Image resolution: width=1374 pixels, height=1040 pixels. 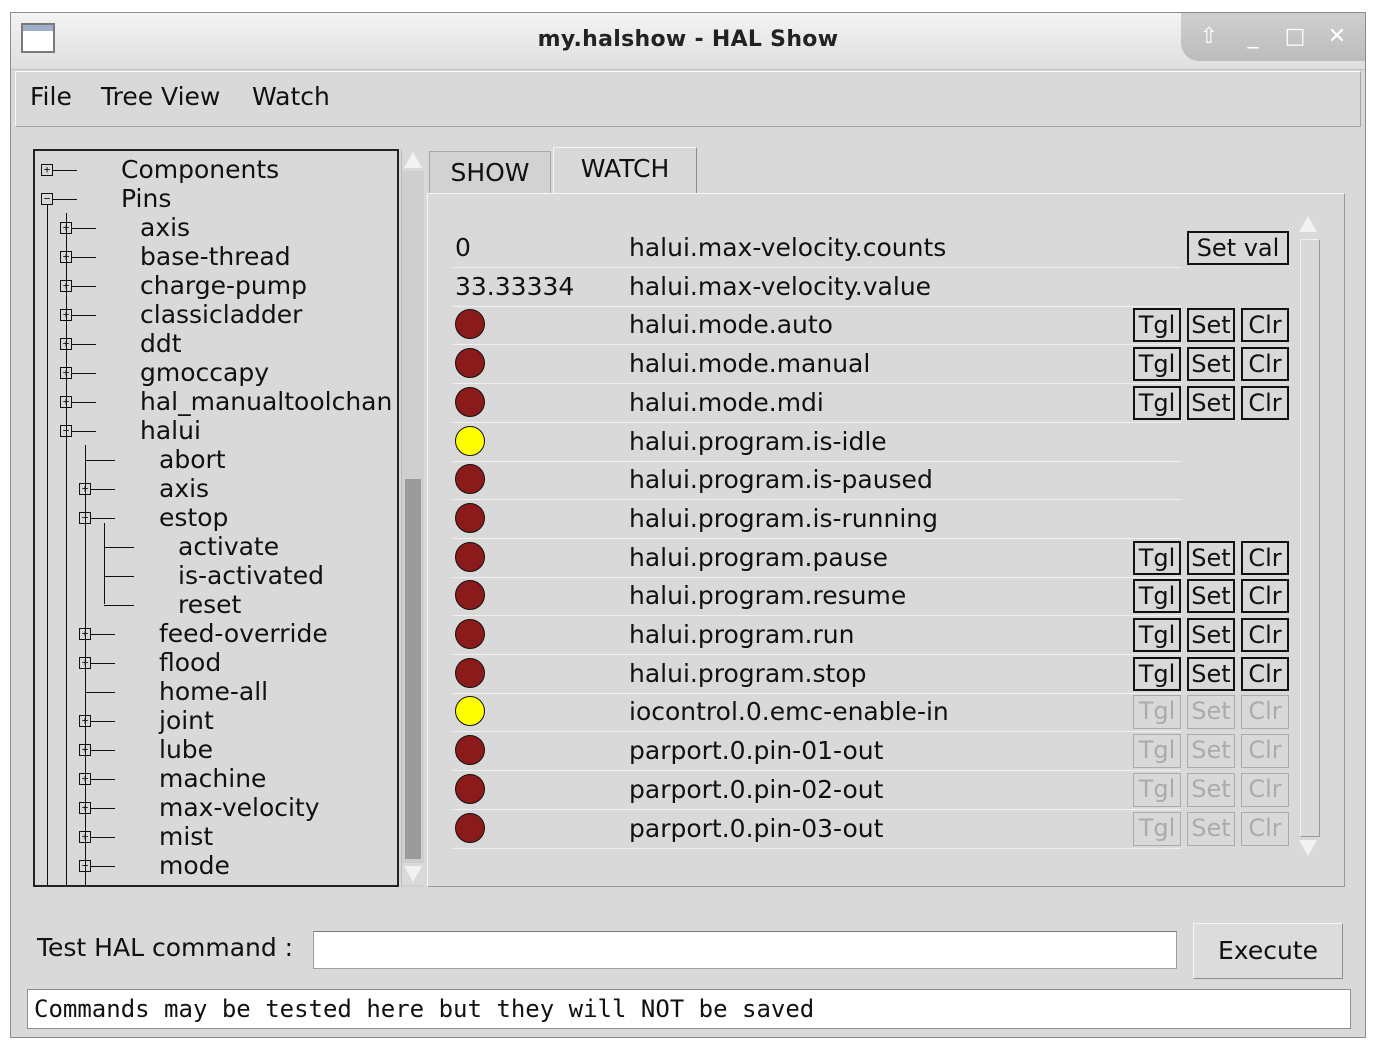 What do you see at coordinates (1253, 37) in the screenshot?
I see `minimize-icon: _` at bounding box center [1253, 37].